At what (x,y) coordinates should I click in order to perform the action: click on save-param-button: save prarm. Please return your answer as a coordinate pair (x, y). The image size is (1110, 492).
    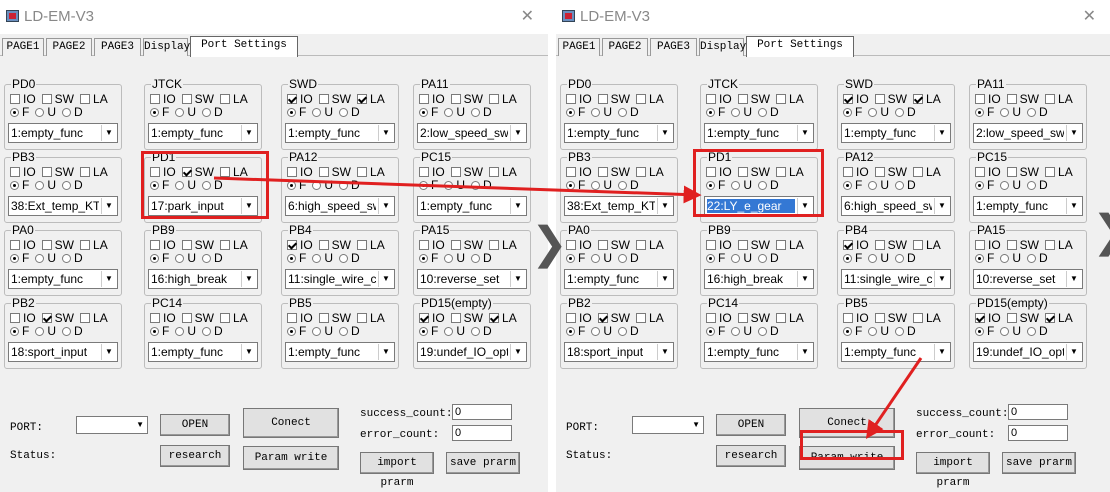
    Looking at the image, I should click on (1039, 463).